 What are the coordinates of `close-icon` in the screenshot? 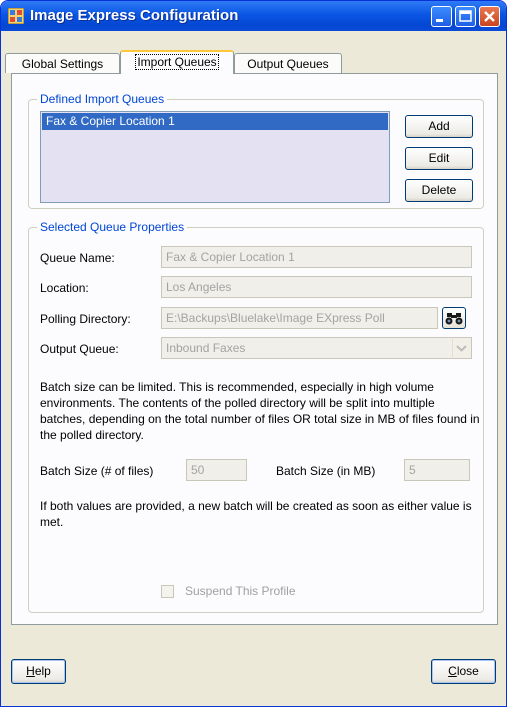 It's located at (489, 16).